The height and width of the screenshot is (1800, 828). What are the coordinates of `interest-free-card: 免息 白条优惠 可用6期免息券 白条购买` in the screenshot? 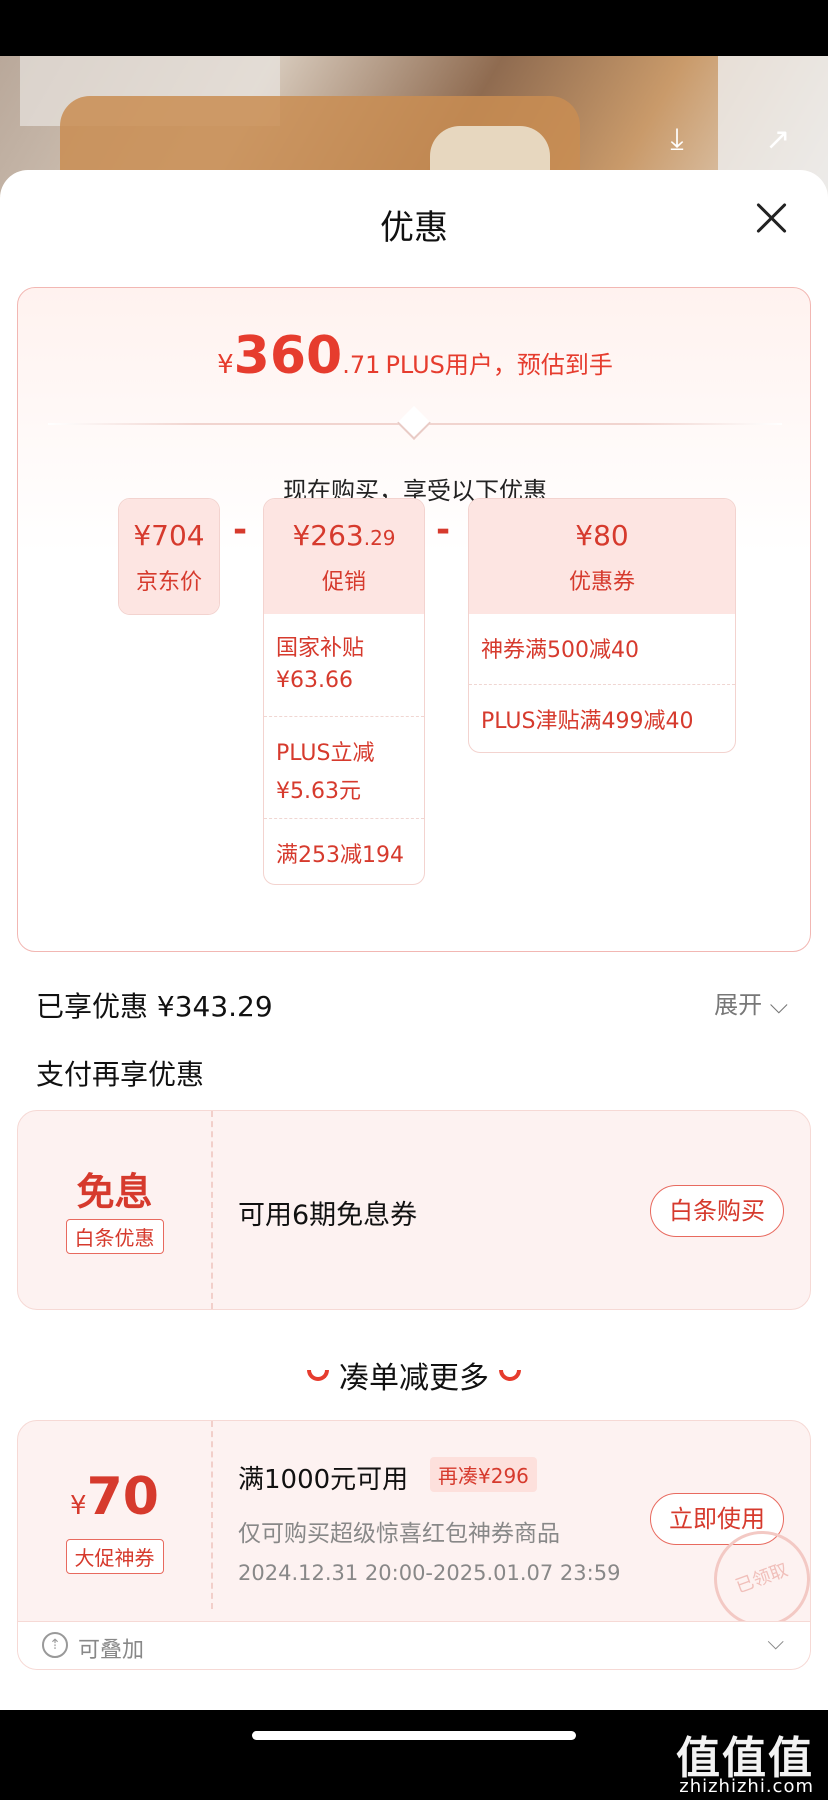 It's located at (414, 1210).